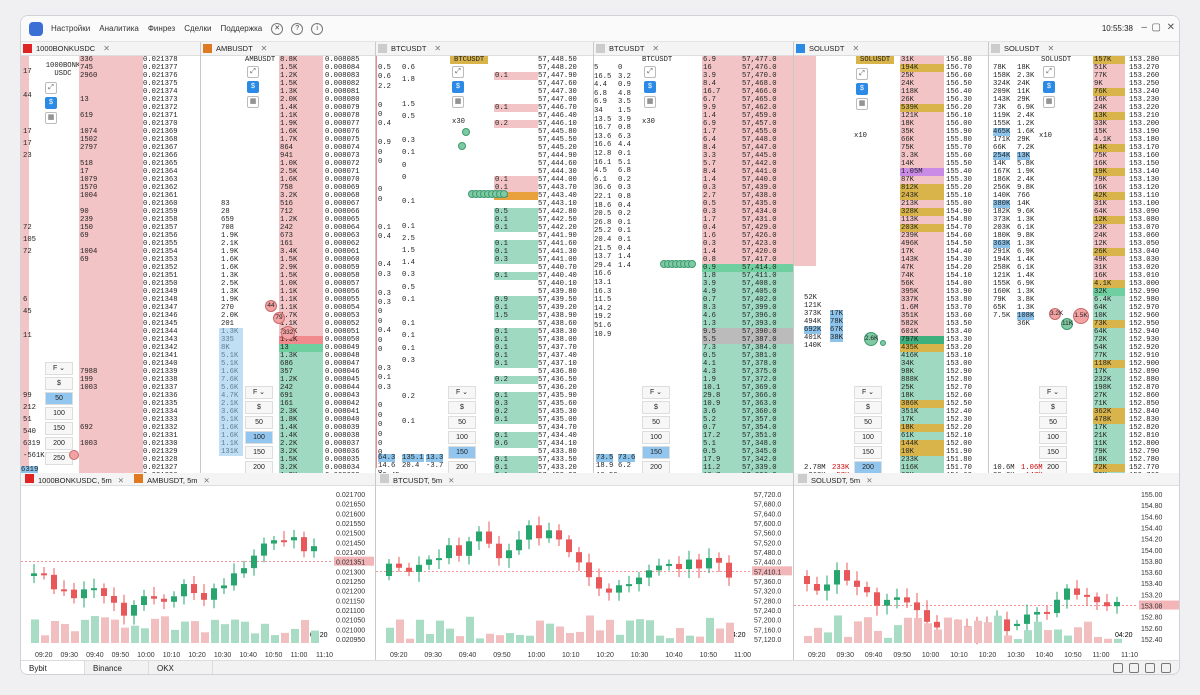 Image resolution: width=1200 pixels, height=695 pixels. I want to click on ladder-price: 156.40, so click(959, 92).